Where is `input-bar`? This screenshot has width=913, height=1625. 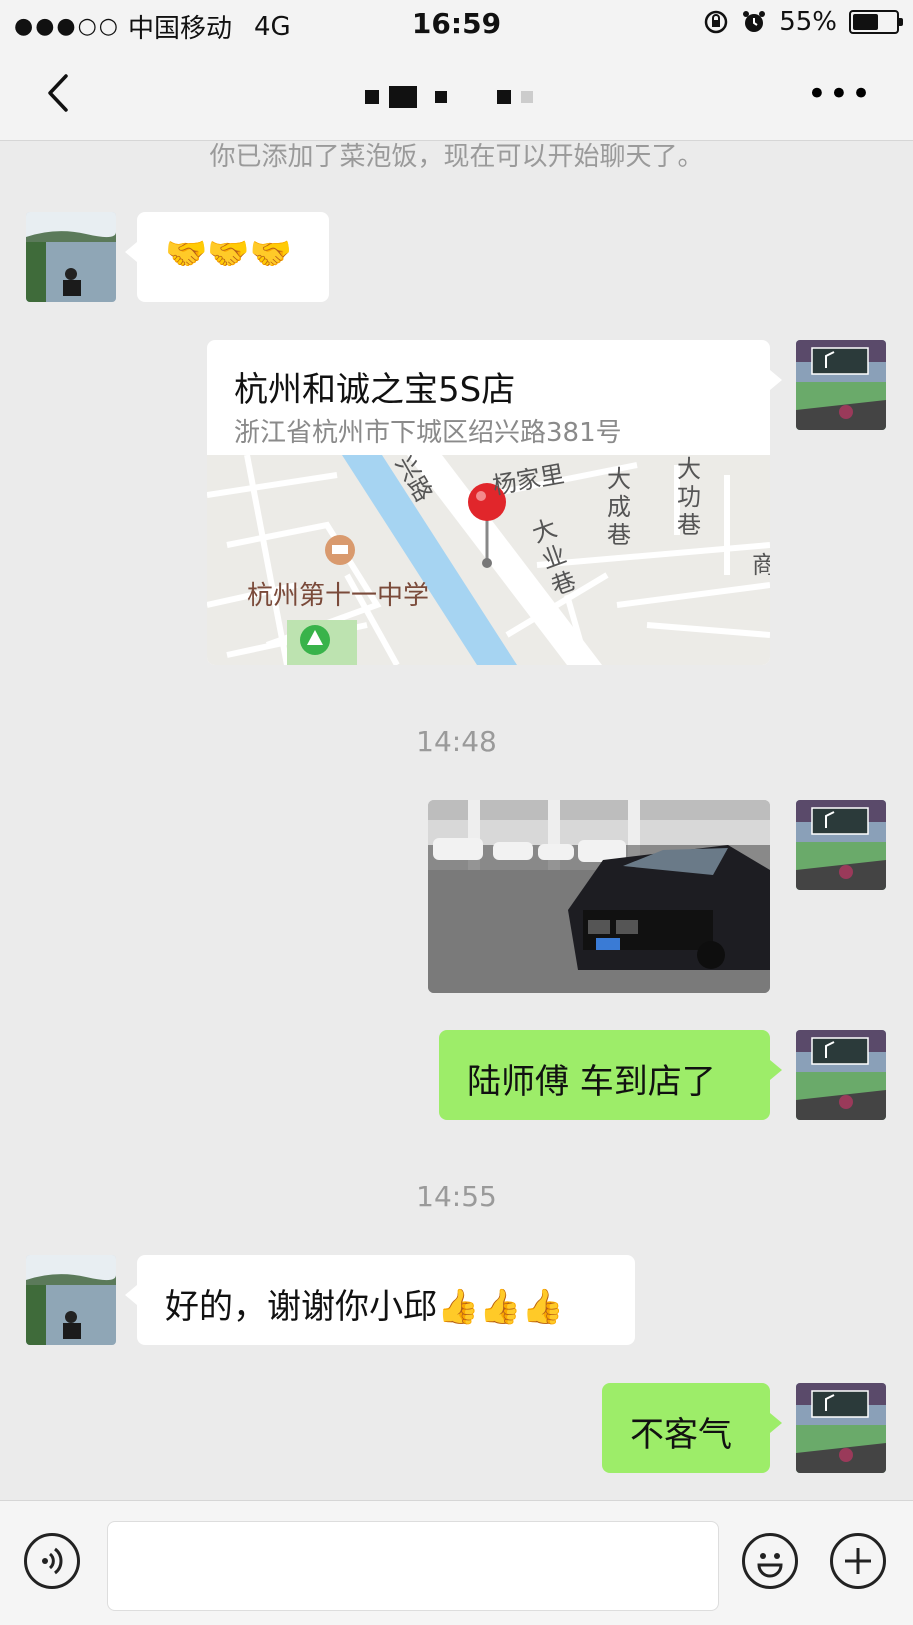
input-bar is located at coordinates (456, 1562).